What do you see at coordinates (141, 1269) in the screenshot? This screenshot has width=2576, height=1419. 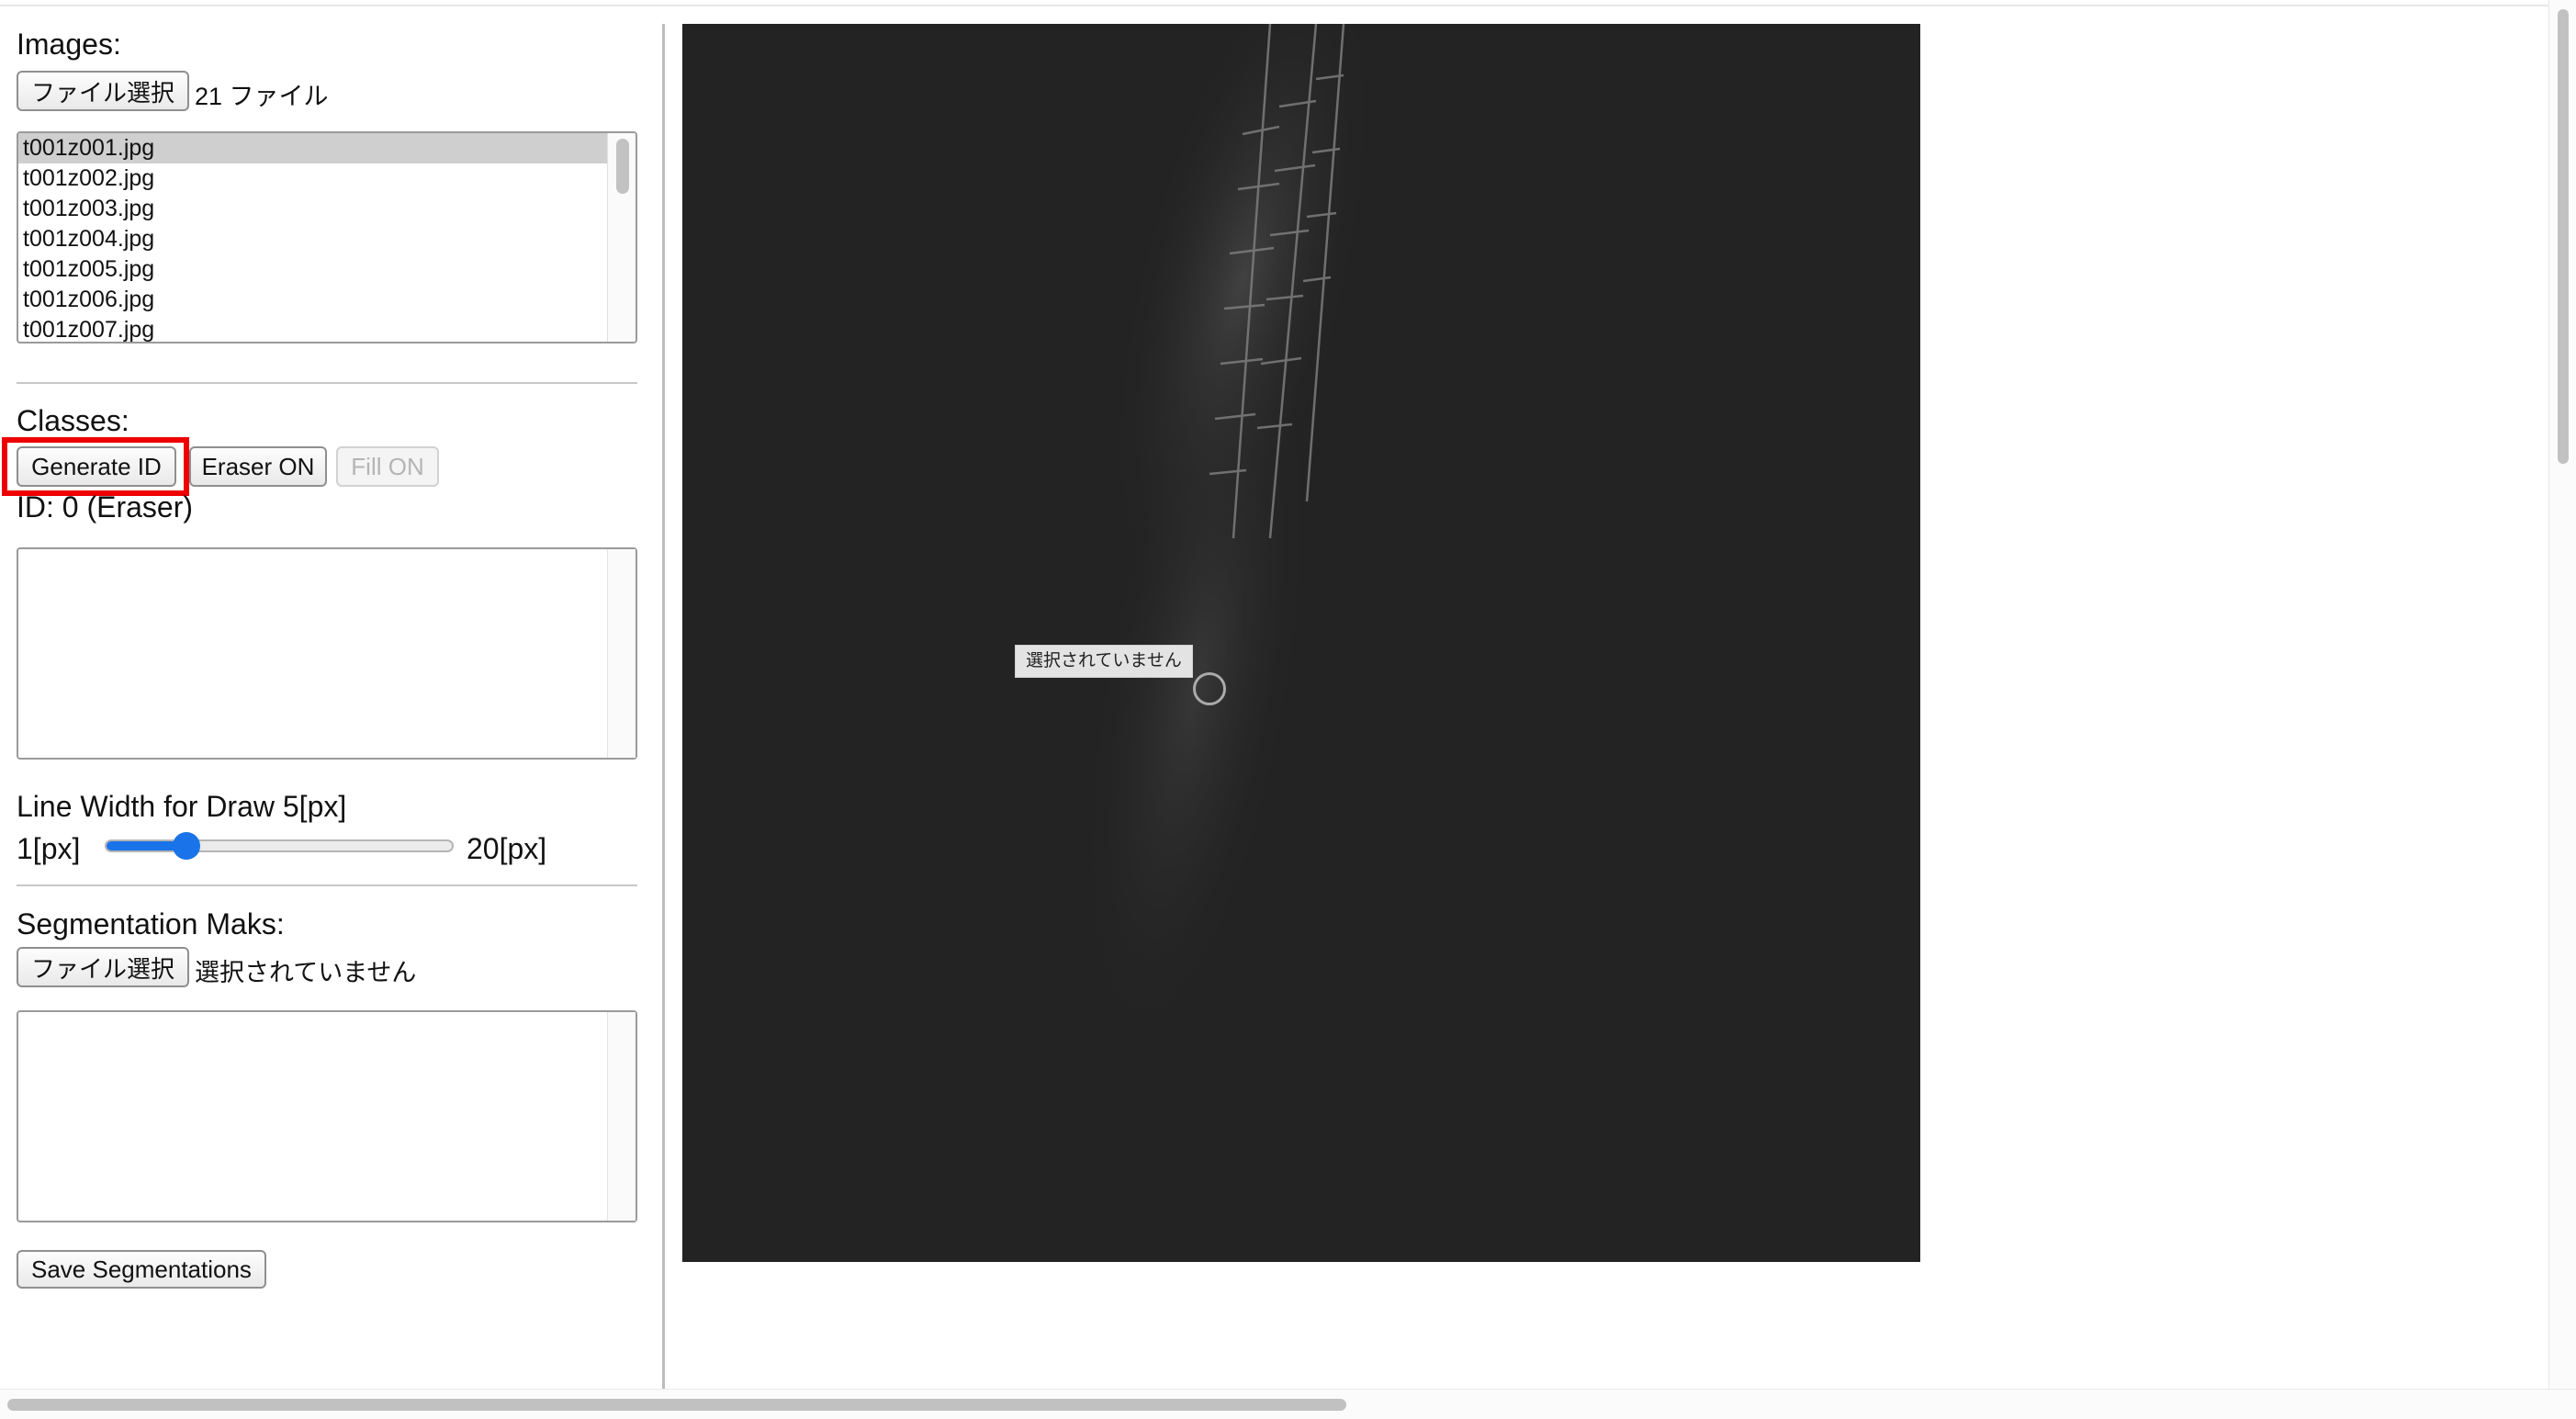 I see `save-segmentations-button: Save Segmentations` at bounding box center [141, 1269].